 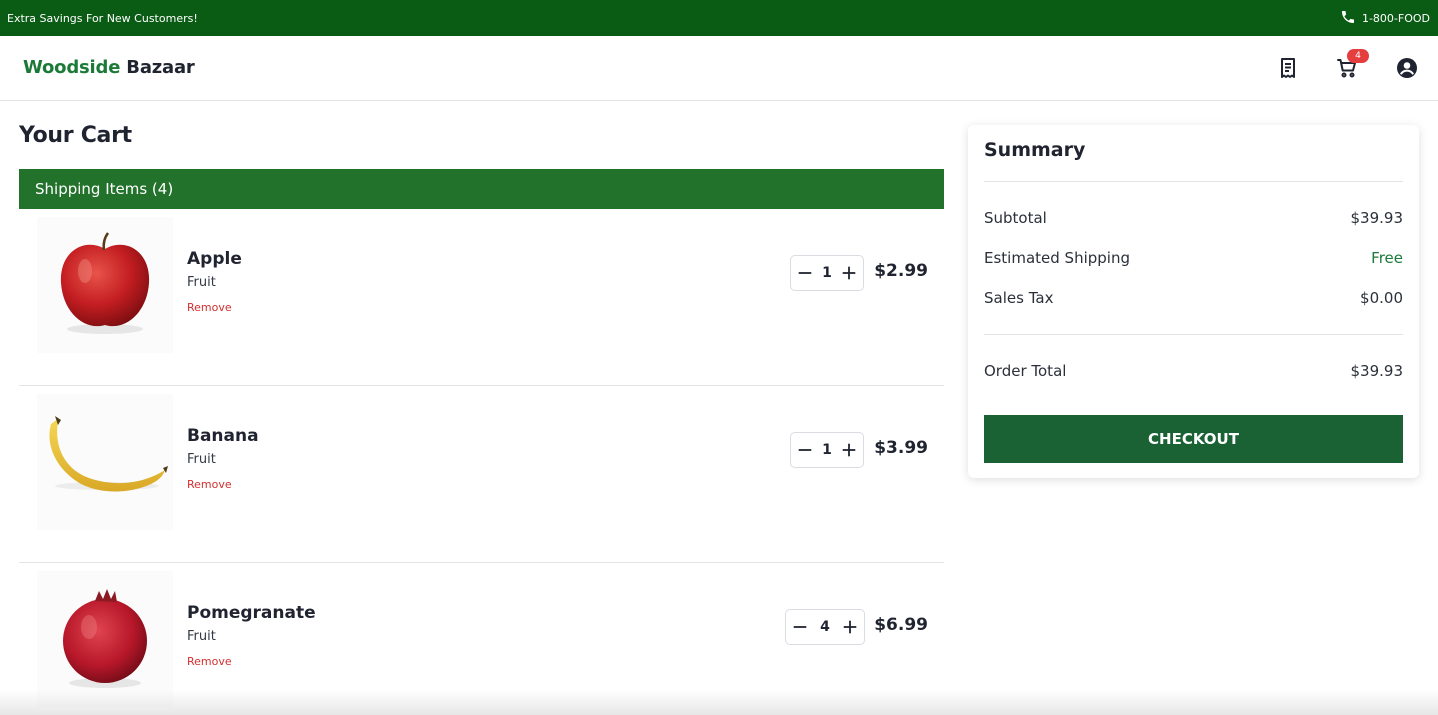 I want to click on site-header: Woodside Bazaar 4, so click(x=719, y=68).